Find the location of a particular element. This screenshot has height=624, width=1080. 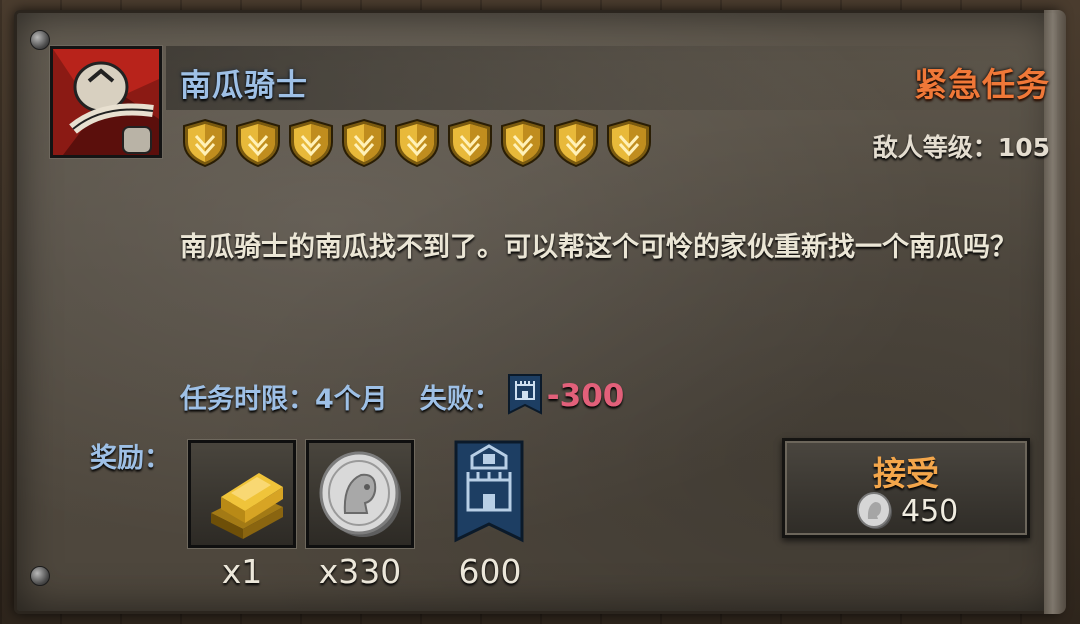

reward-qty: x330 is located at coordinates (360, 571).